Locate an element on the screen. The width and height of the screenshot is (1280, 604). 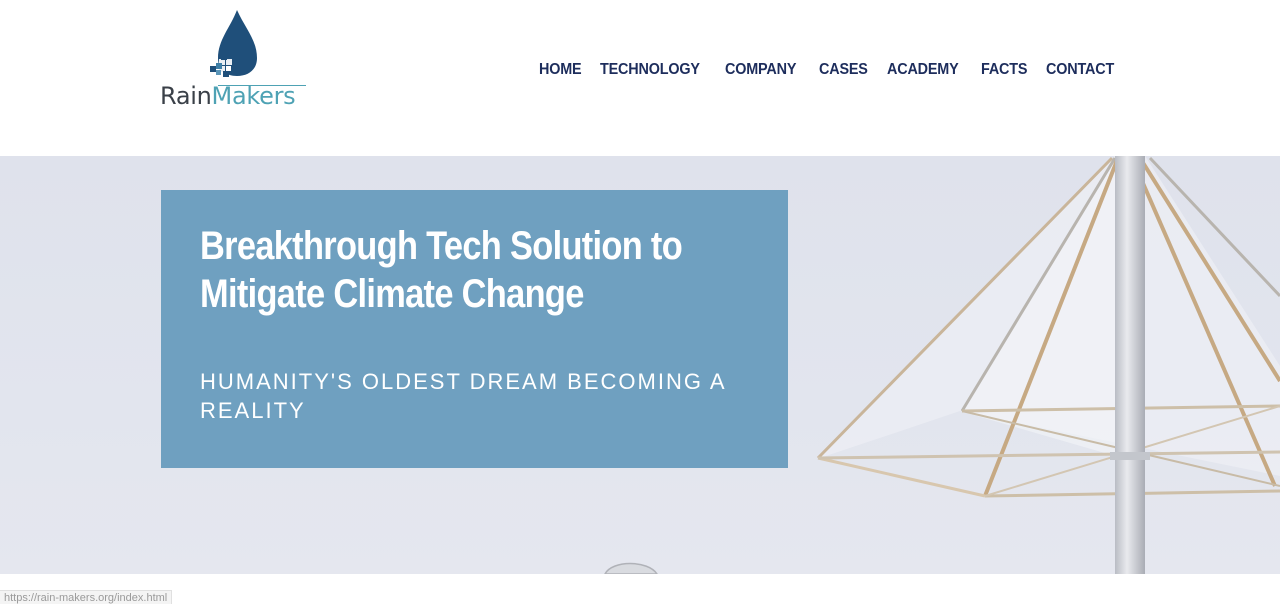
nav-cases: CASES is located at coordinates (843, 70).